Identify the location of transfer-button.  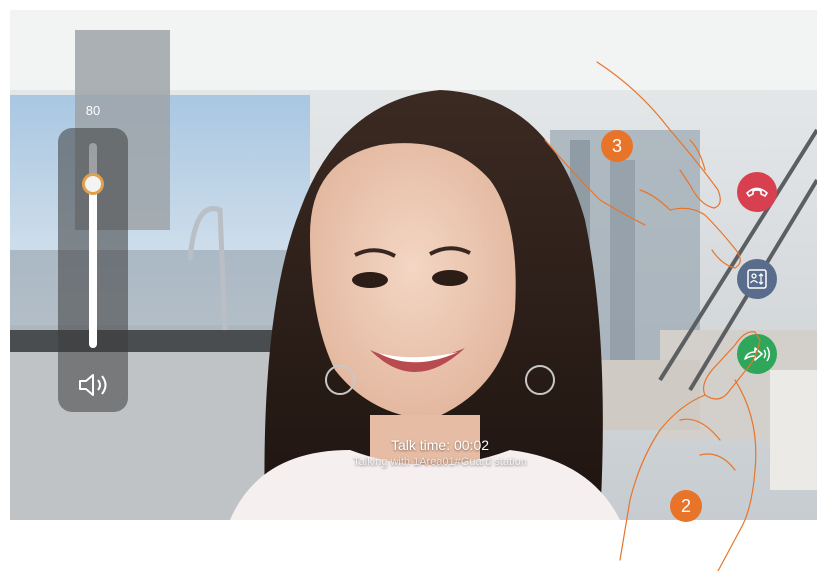
(757, 354).